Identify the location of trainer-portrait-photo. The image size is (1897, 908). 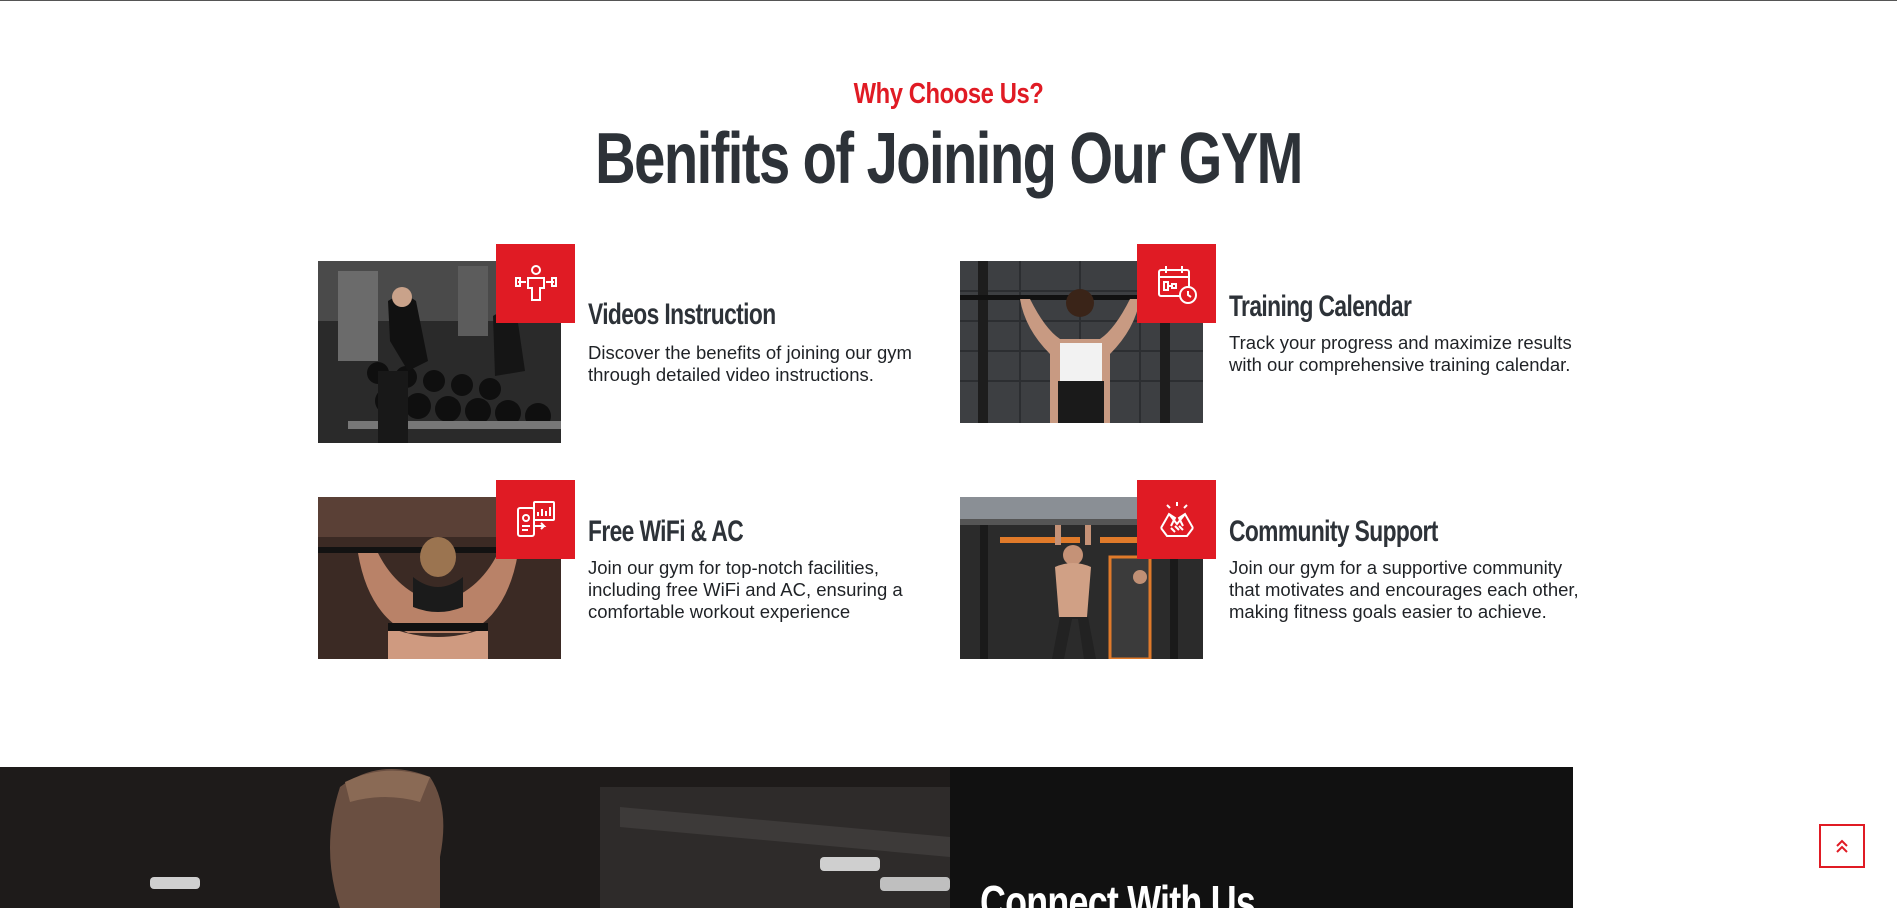
(475, 837).